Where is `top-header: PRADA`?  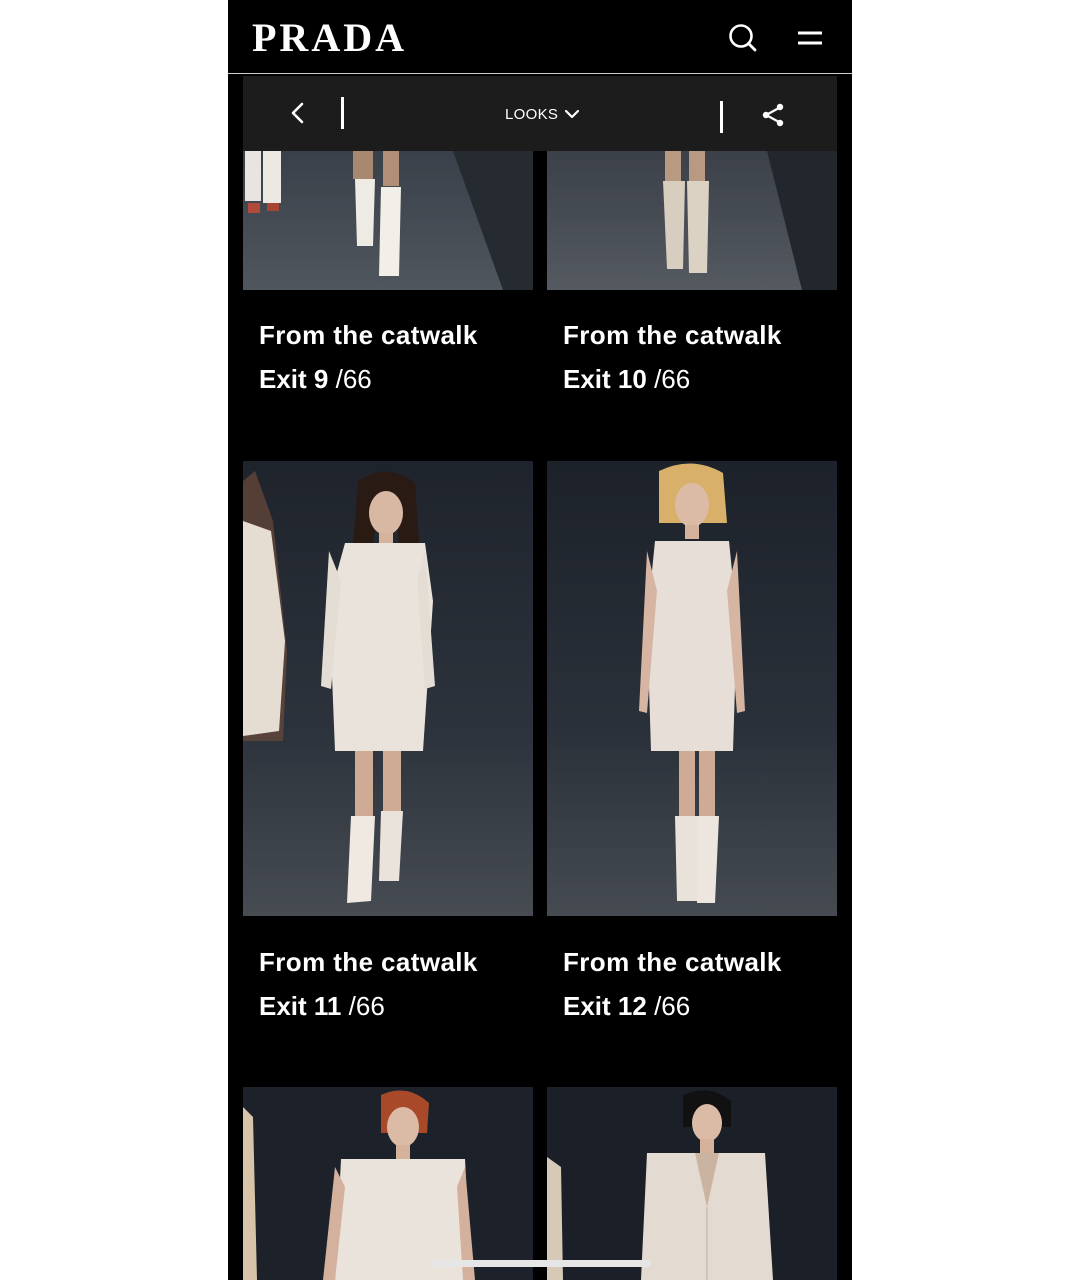 top-header: PRADA is located at coordinates (540, 37).